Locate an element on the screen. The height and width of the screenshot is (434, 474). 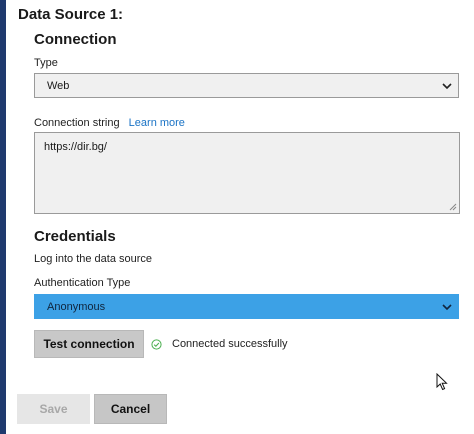
data-source-title: Data Source 1: is located at coordinates (71, 14).